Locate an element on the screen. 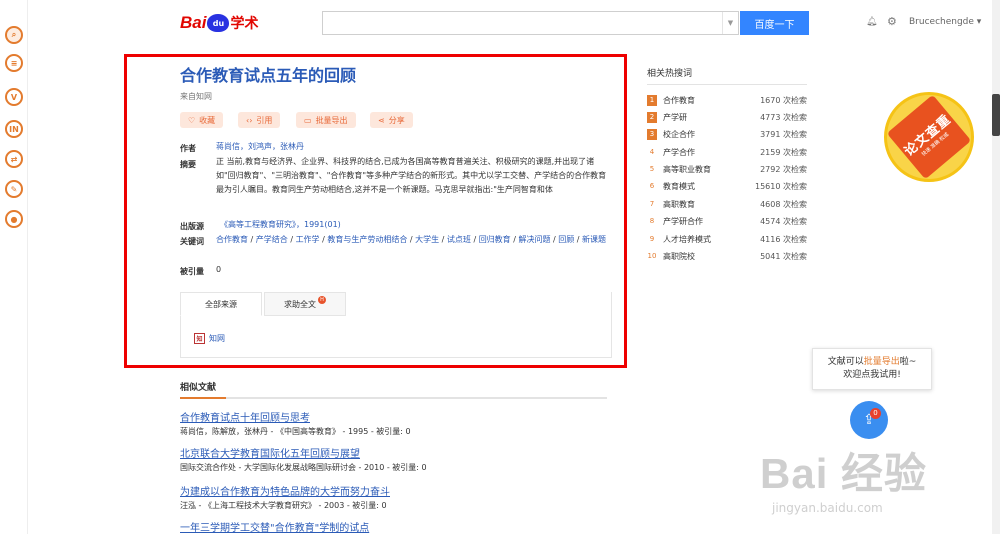  hot-search-item: 10 高职院校 5041 次检索 is located at coordinates (727, 256).